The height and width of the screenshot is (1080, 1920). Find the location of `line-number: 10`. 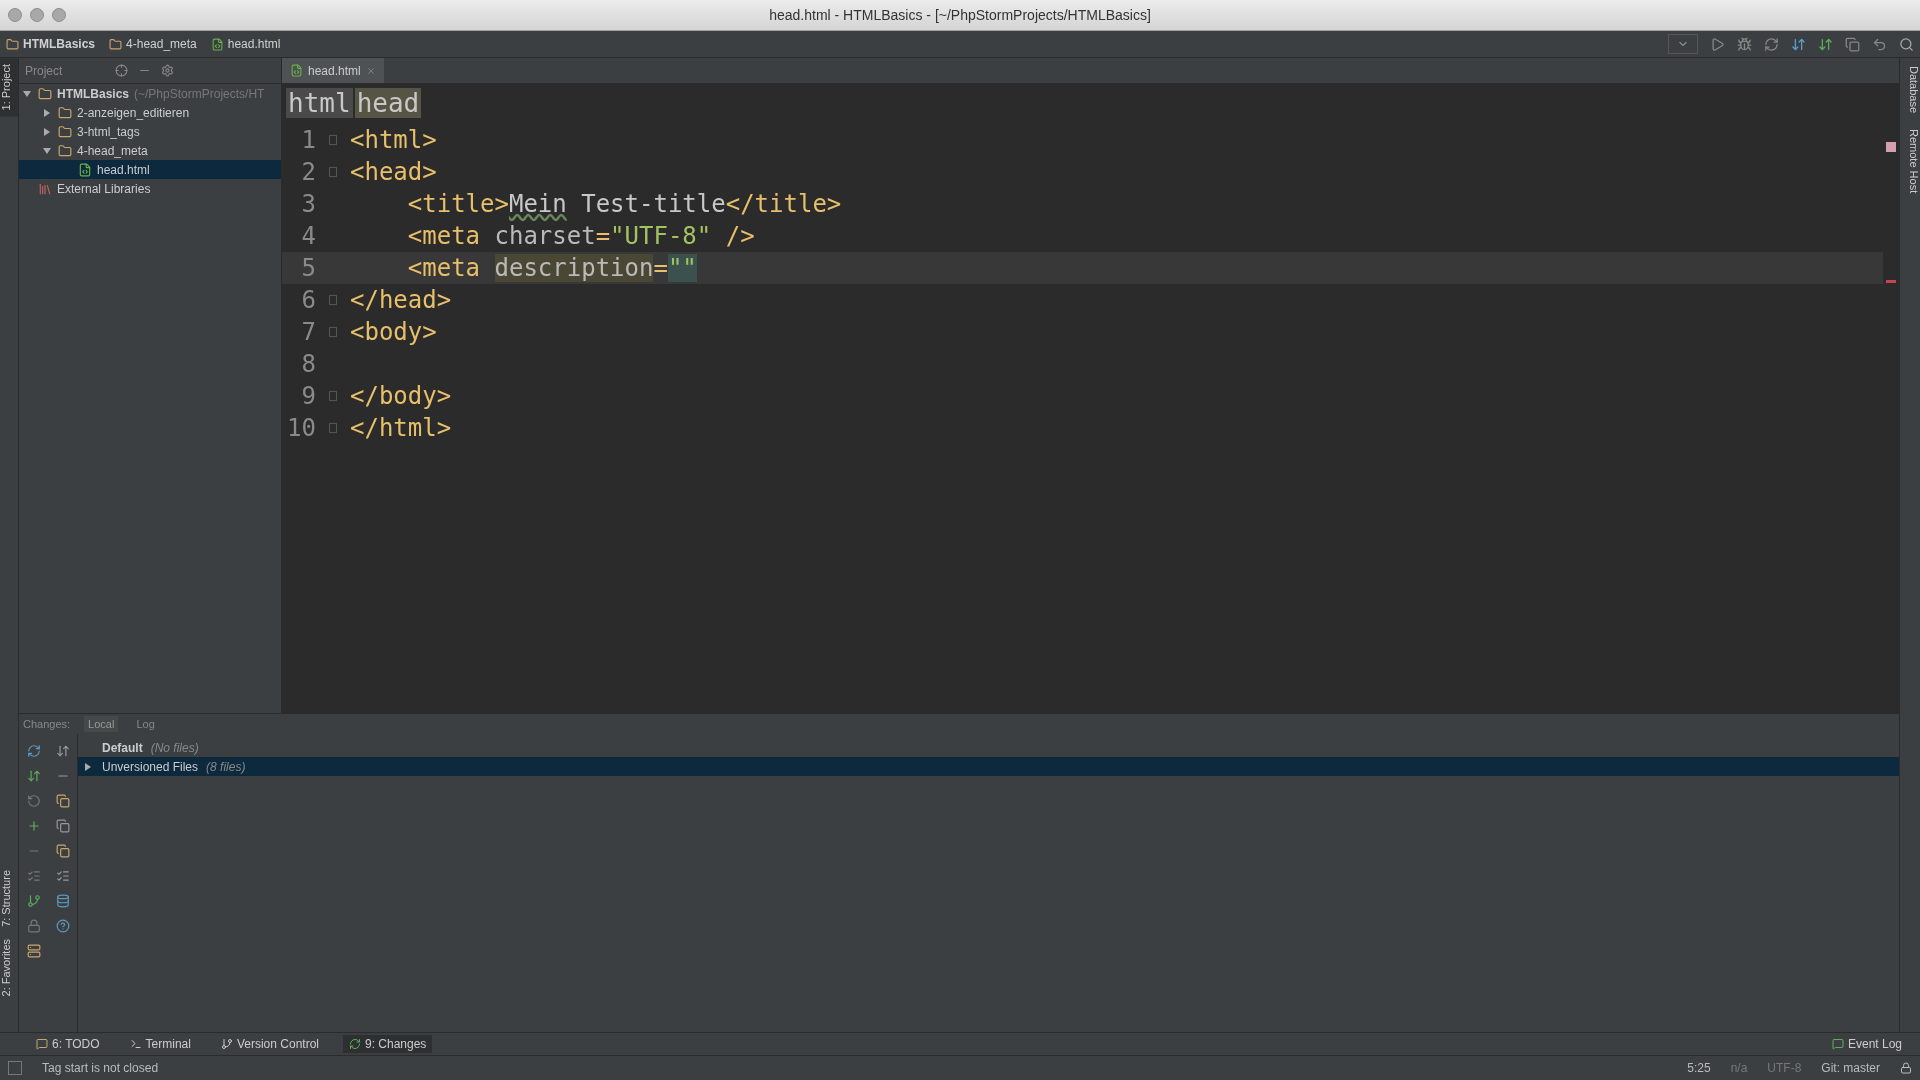

line-number: 10 is located at coordinates (301, 428).